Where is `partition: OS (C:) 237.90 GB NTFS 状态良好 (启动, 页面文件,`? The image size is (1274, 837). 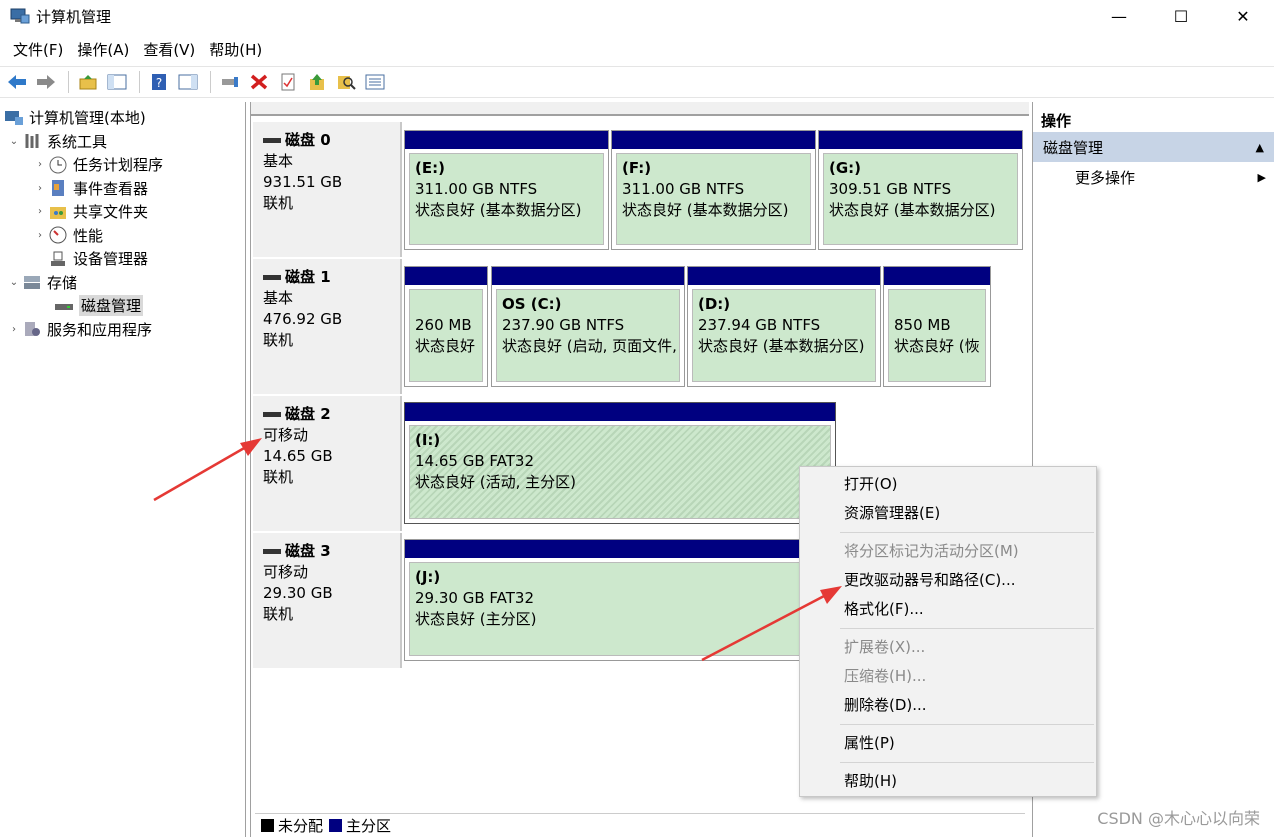 partition: OS (C:) 237.90 GB NTFS 状态良好 (启动, 页面文件, is located at coordinates (588, 326).